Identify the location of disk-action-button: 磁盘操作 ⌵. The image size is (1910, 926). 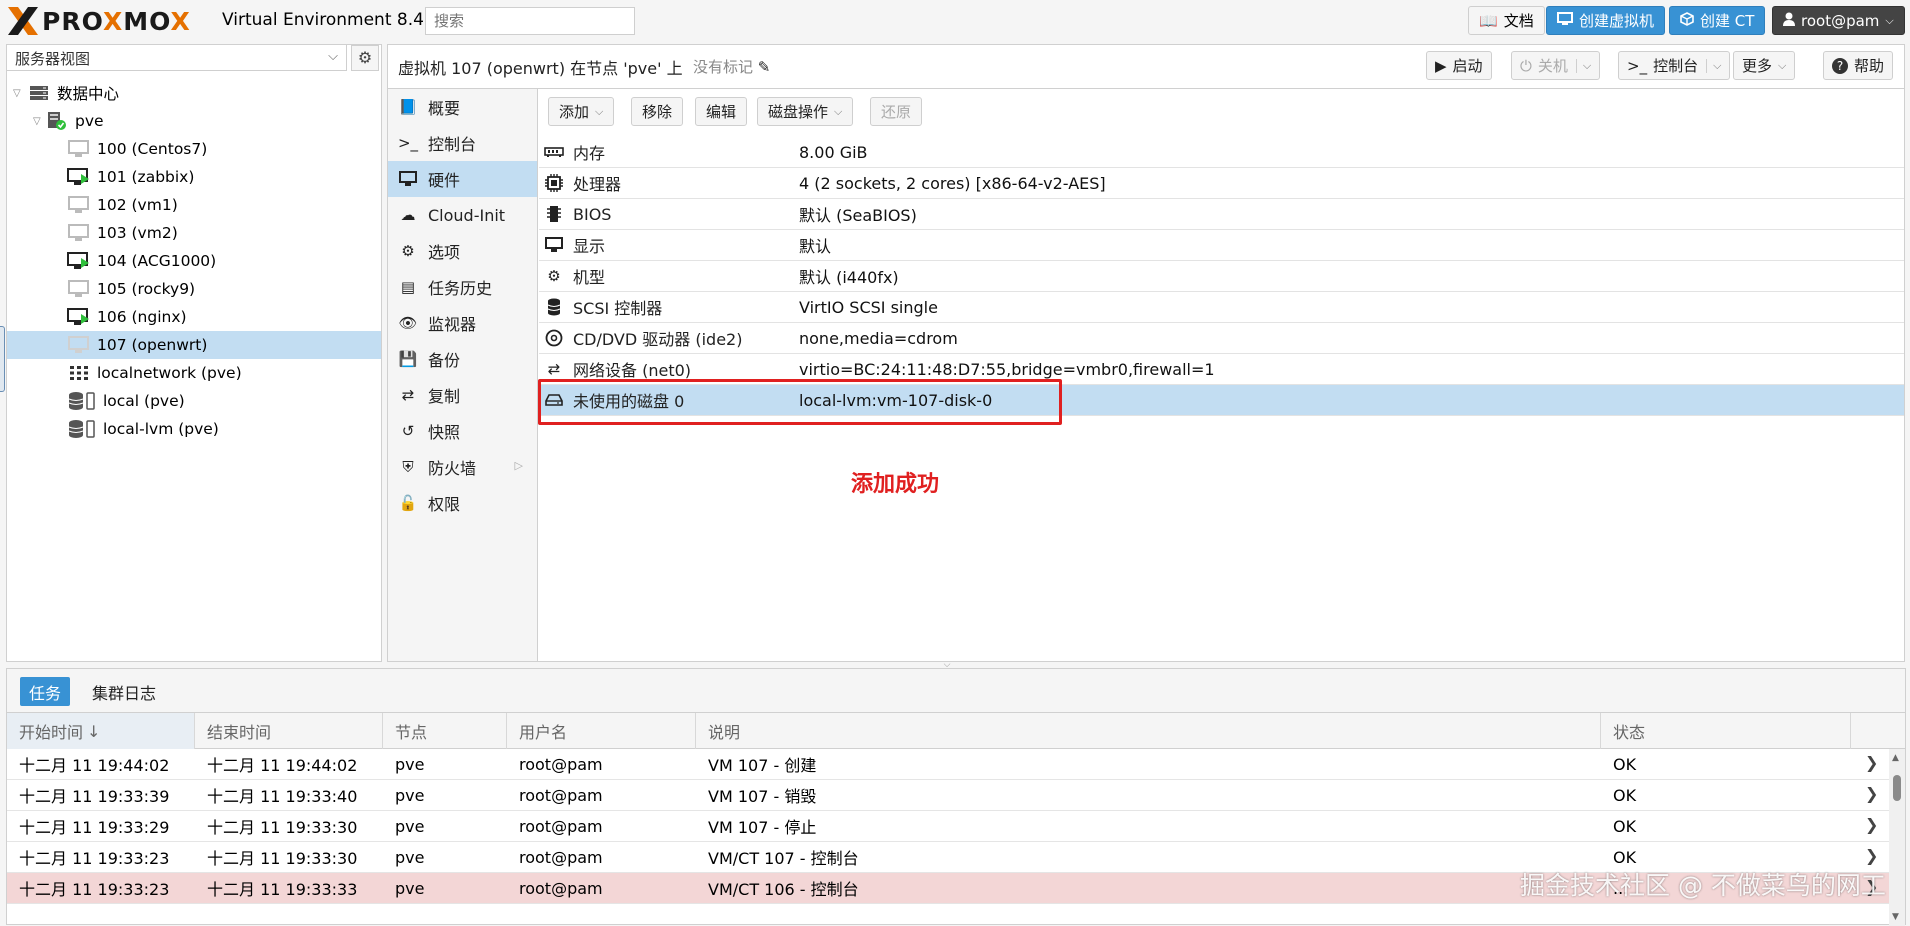
(805, 111).